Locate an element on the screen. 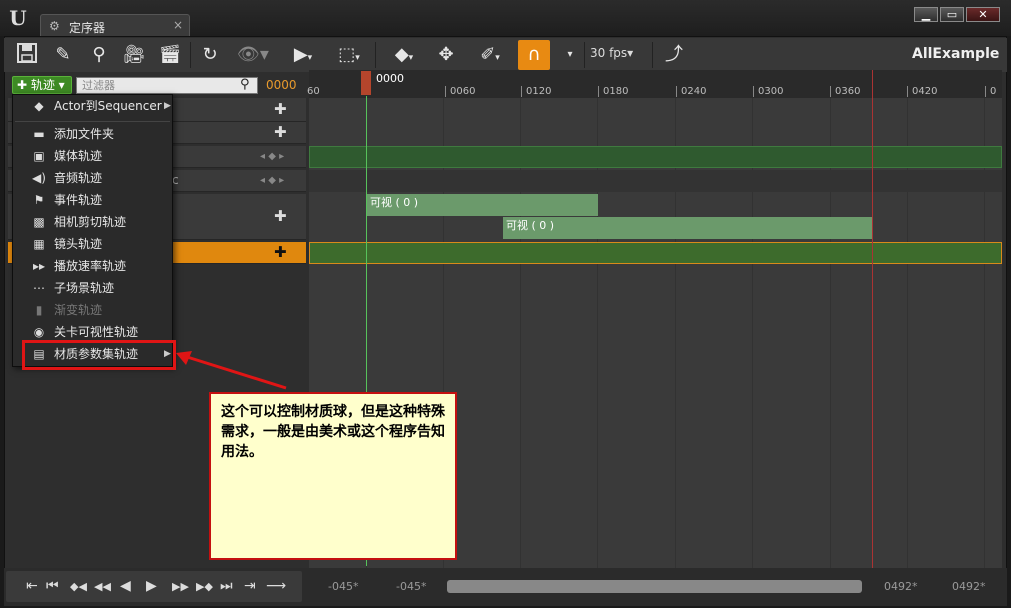 Image resolution: width=1011 pixels, height=608 pixels. menu-item-camera-cut-track: ▩ 相机剪切轨迹 is located at coordinates (92, 222).